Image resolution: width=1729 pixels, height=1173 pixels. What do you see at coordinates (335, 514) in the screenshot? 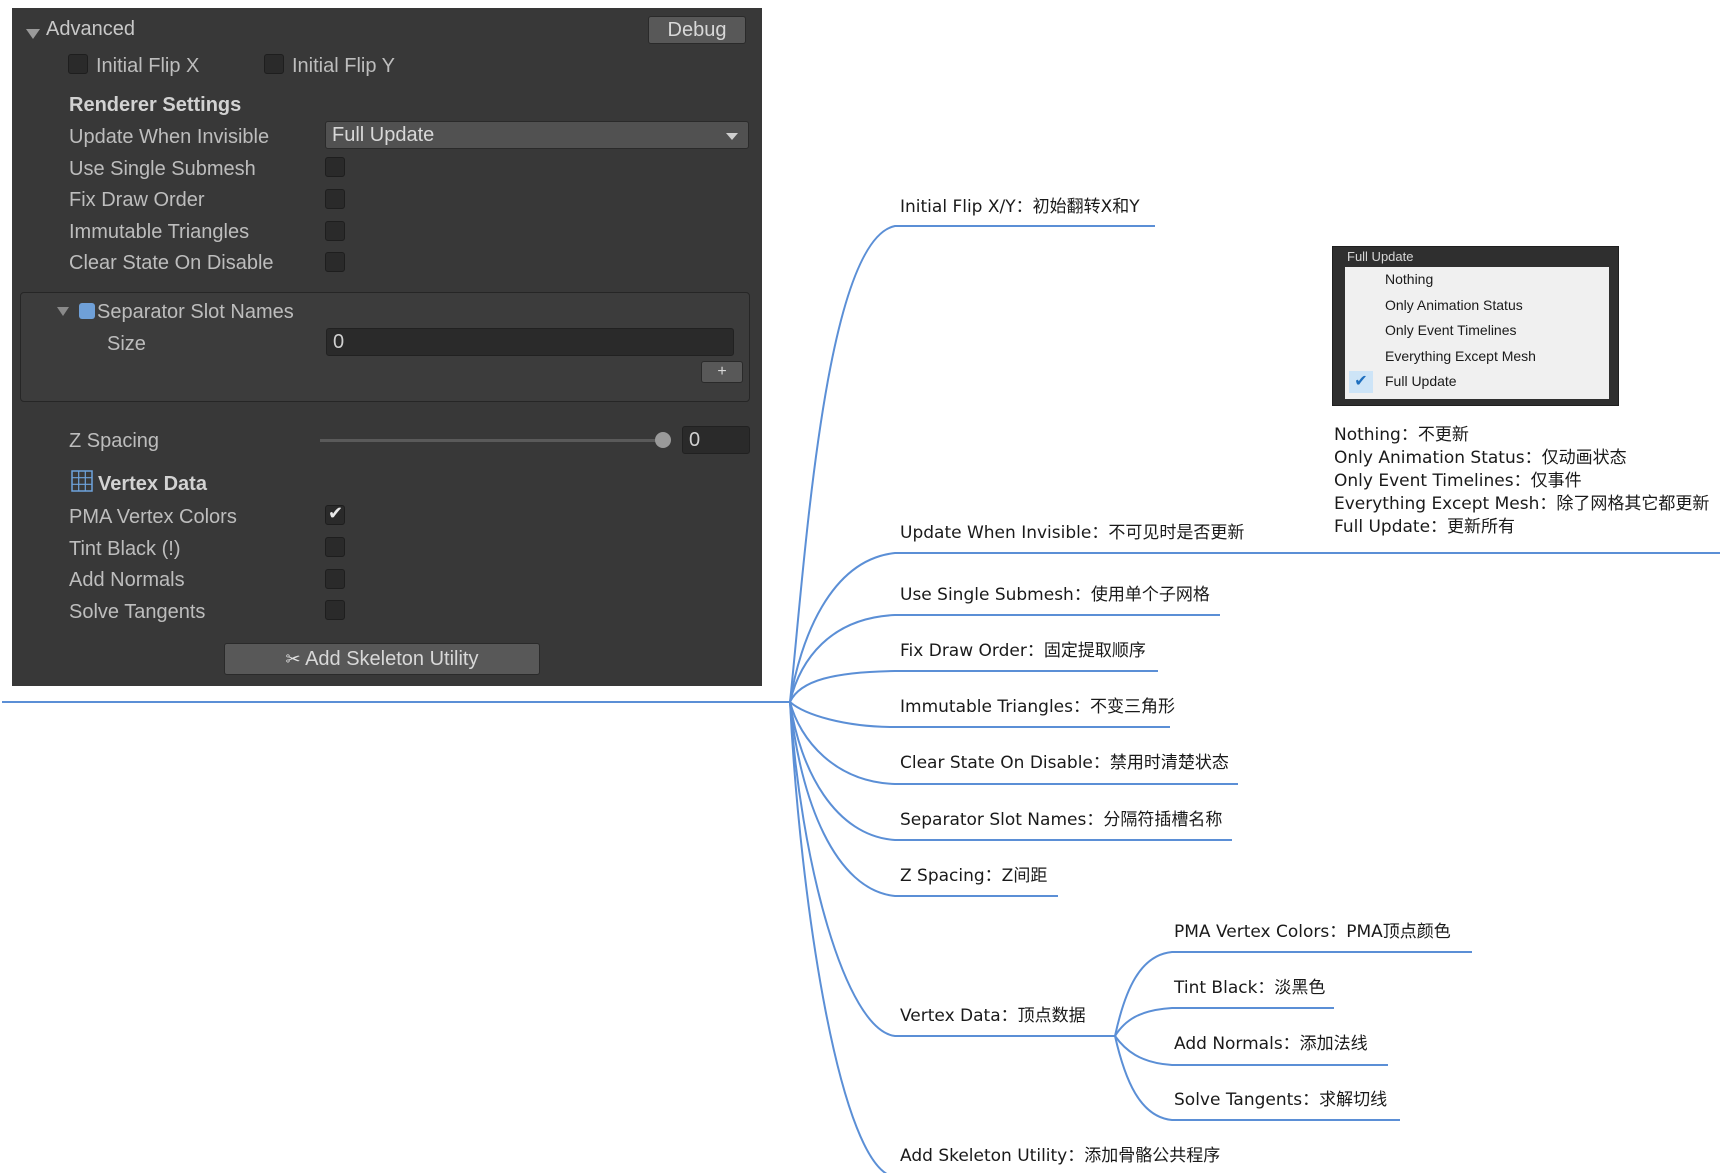
I see `pma-vertex-colors-checkbox` at bounding box center [335, 514].